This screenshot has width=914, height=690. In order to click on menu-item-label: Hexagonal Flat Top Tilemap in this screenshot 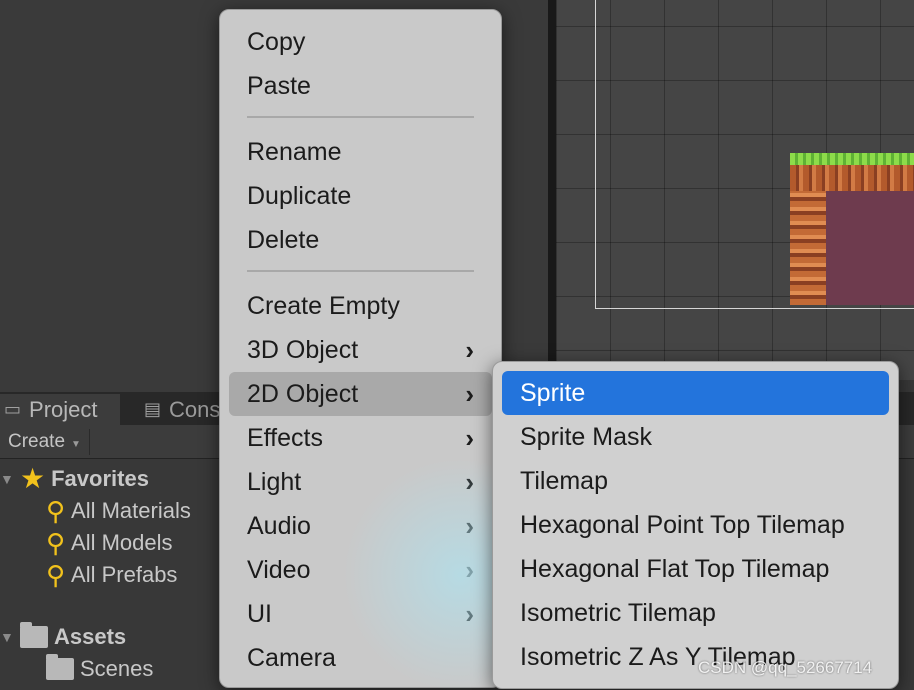, I will do `click(675, 569)`.